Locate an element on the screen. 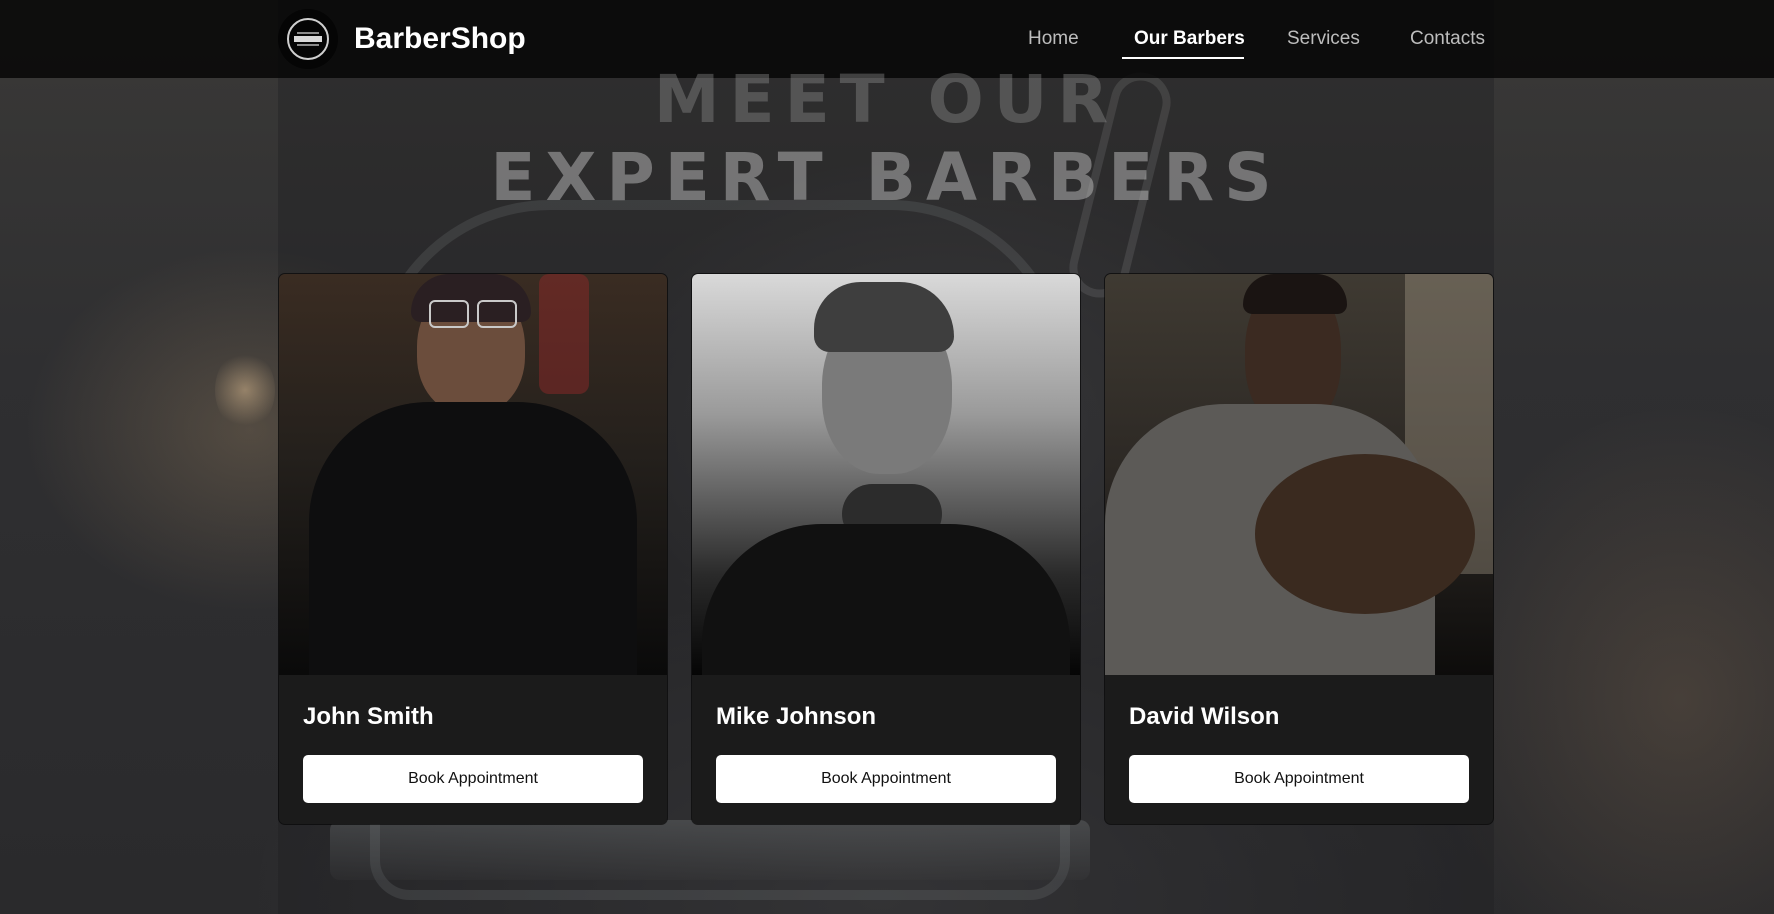  barber-card: Mike Johnson Book Appointment is located at coordinates (886, 549).